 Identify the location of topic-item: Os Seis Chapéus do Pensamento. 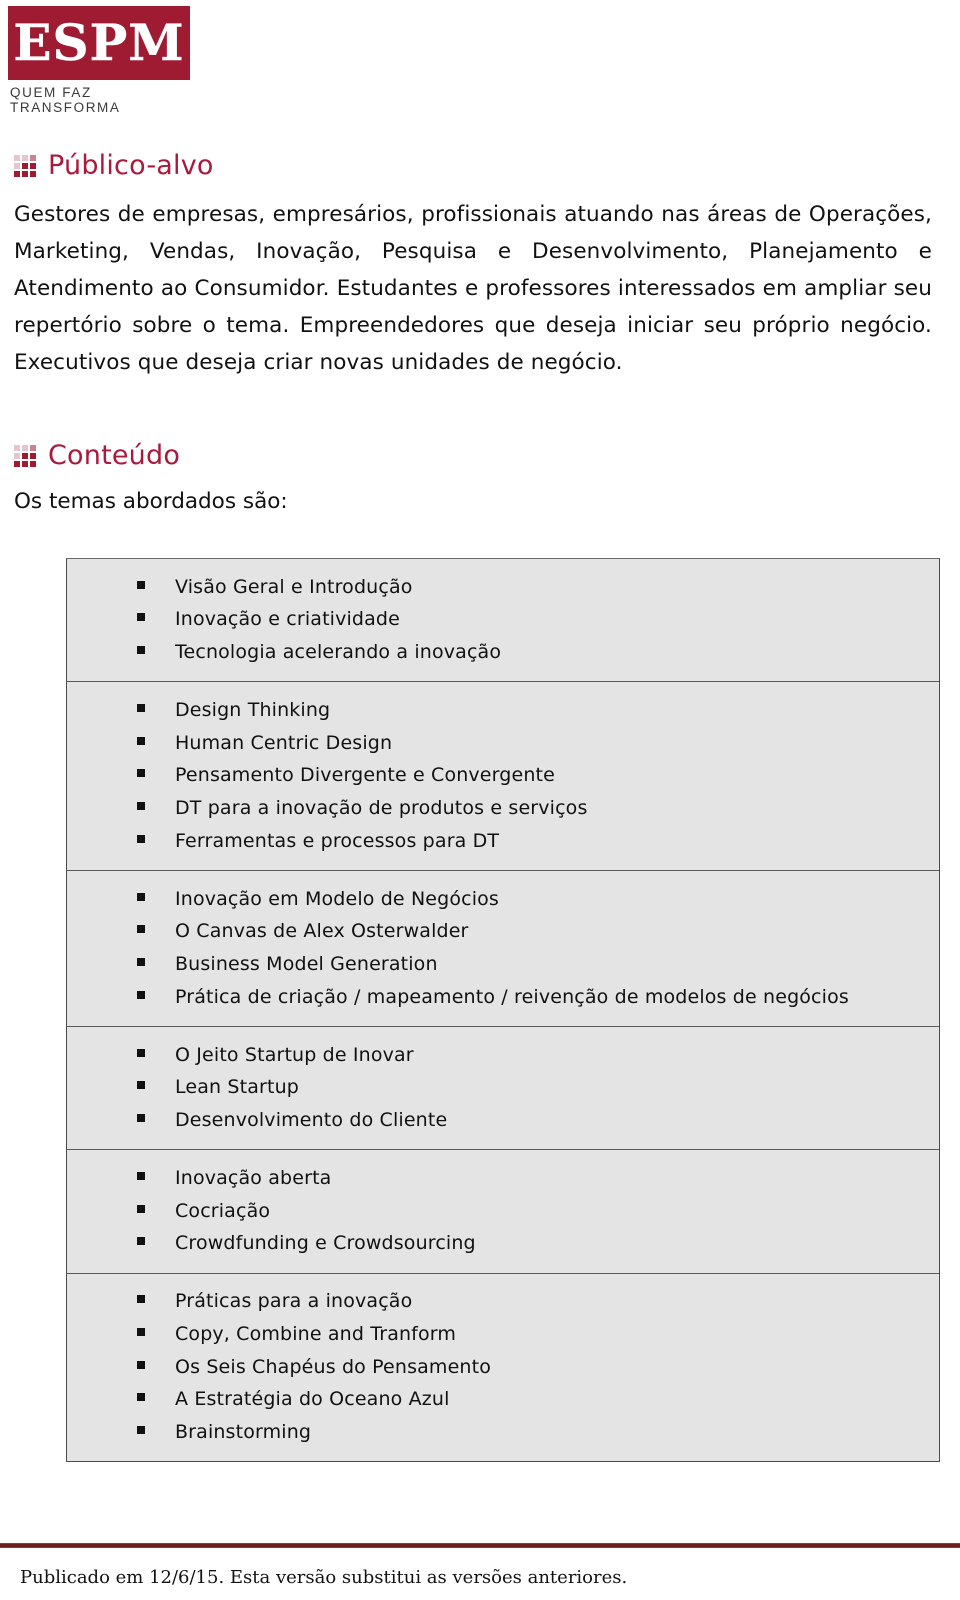
(503, 1367).